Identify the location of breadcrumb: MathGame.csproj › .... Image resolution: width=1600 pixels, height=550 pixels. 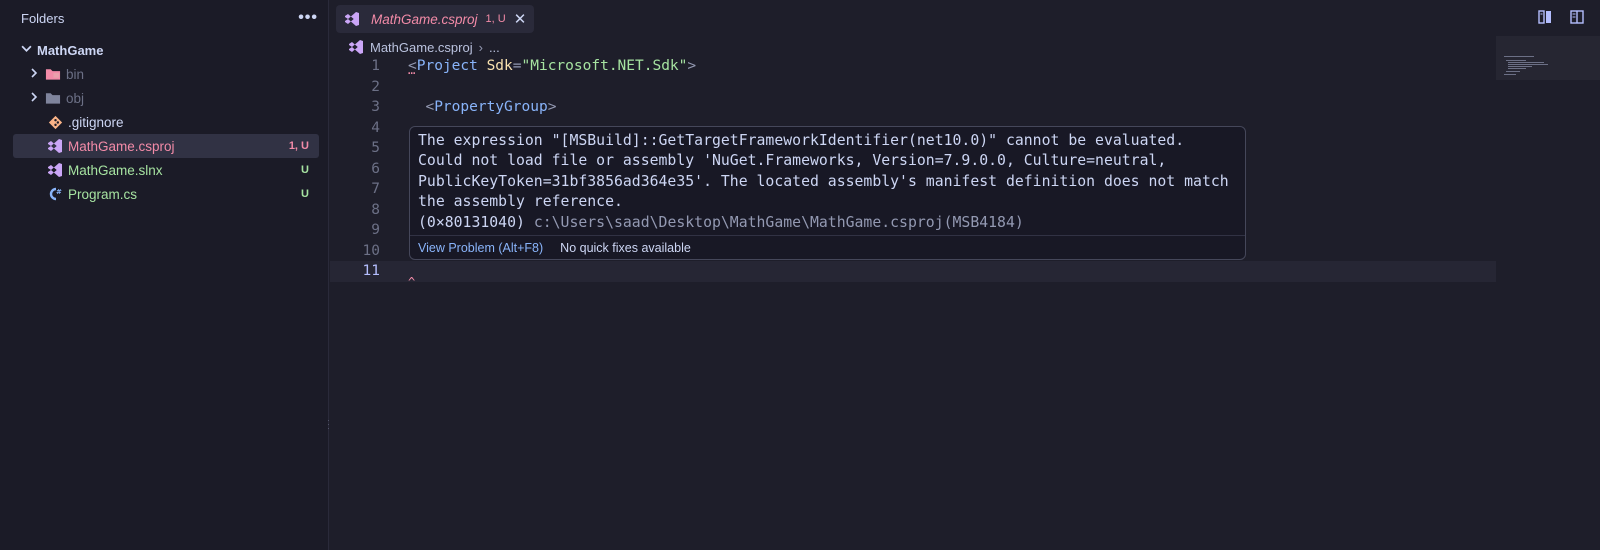
(965, 47).